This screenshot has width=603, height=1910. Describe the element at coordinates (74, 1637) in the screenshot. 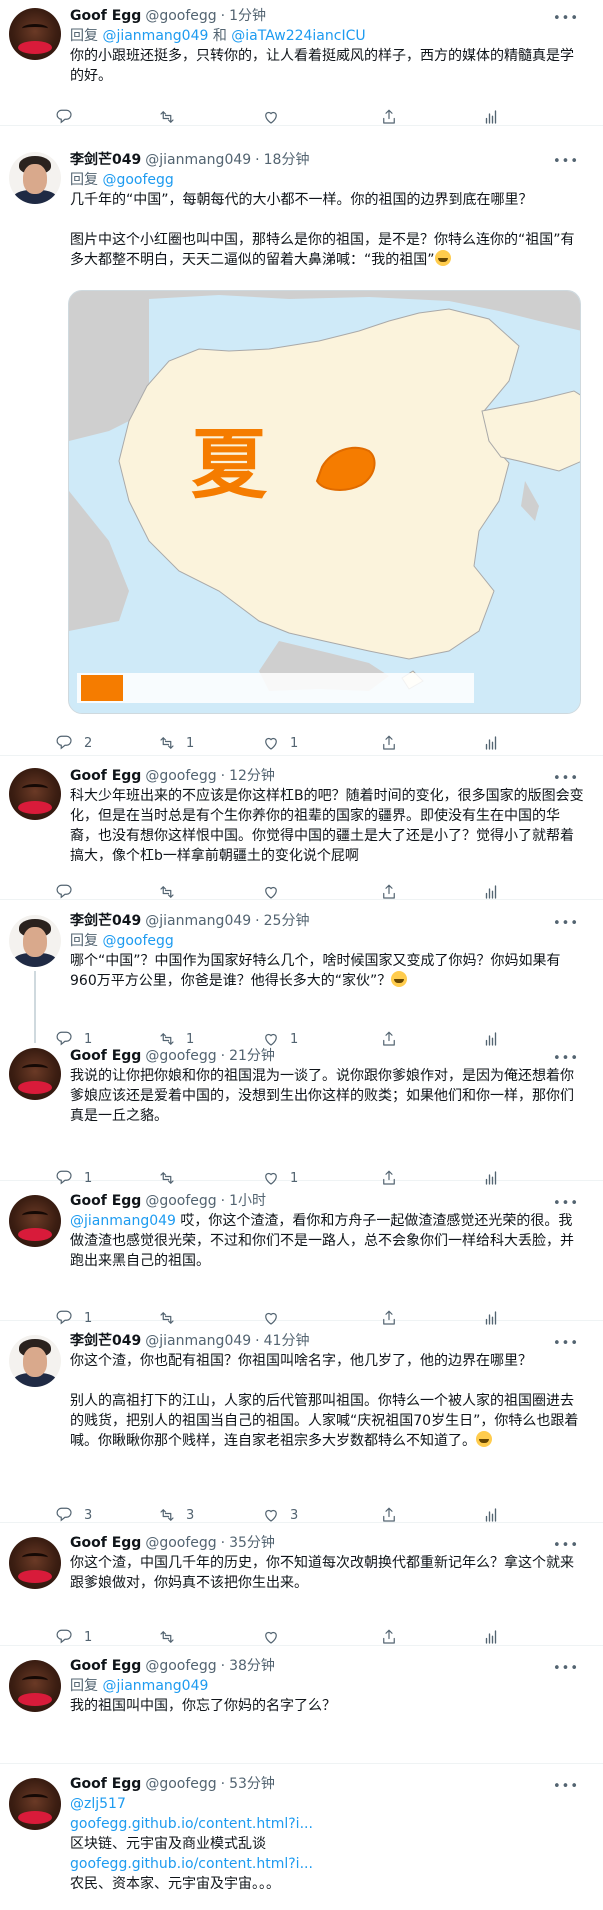

I see `reply-button: 1` at that location.